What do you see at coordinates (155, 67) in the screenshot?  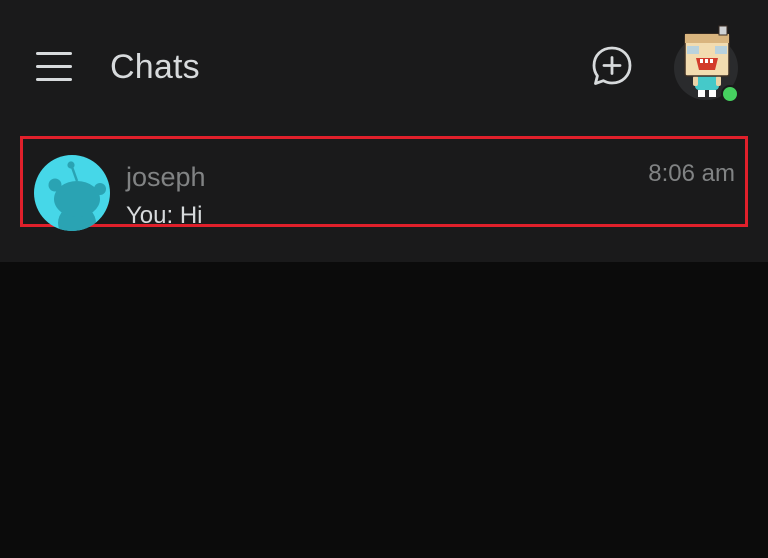 I see `page-title: Chats` at bounding box center [155, 67].